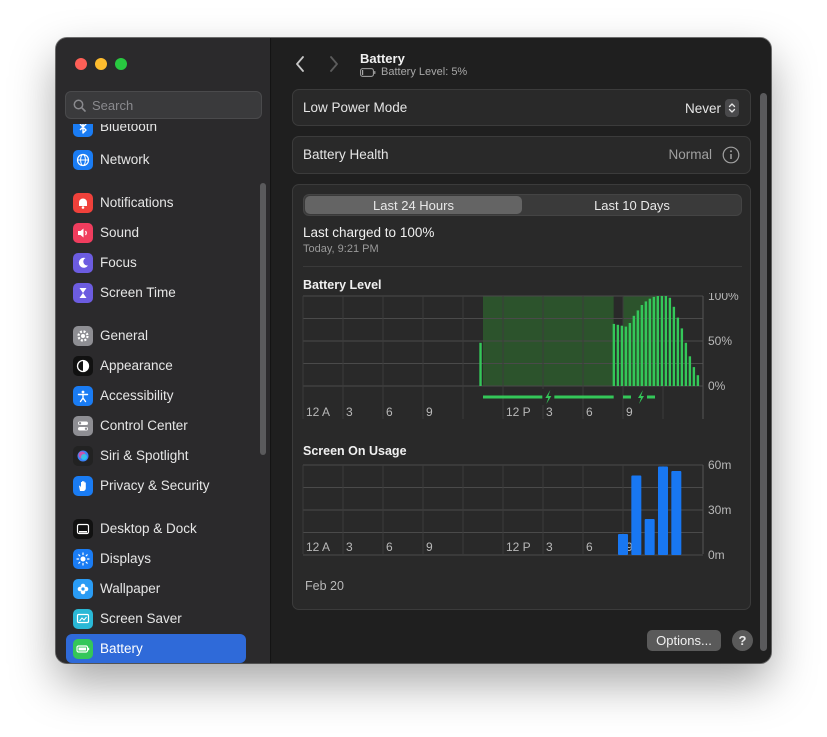  What do you see at coordinates (83, 618) in the screenshot?
I see `screensaver-icon` at bounding box center [83, 618].